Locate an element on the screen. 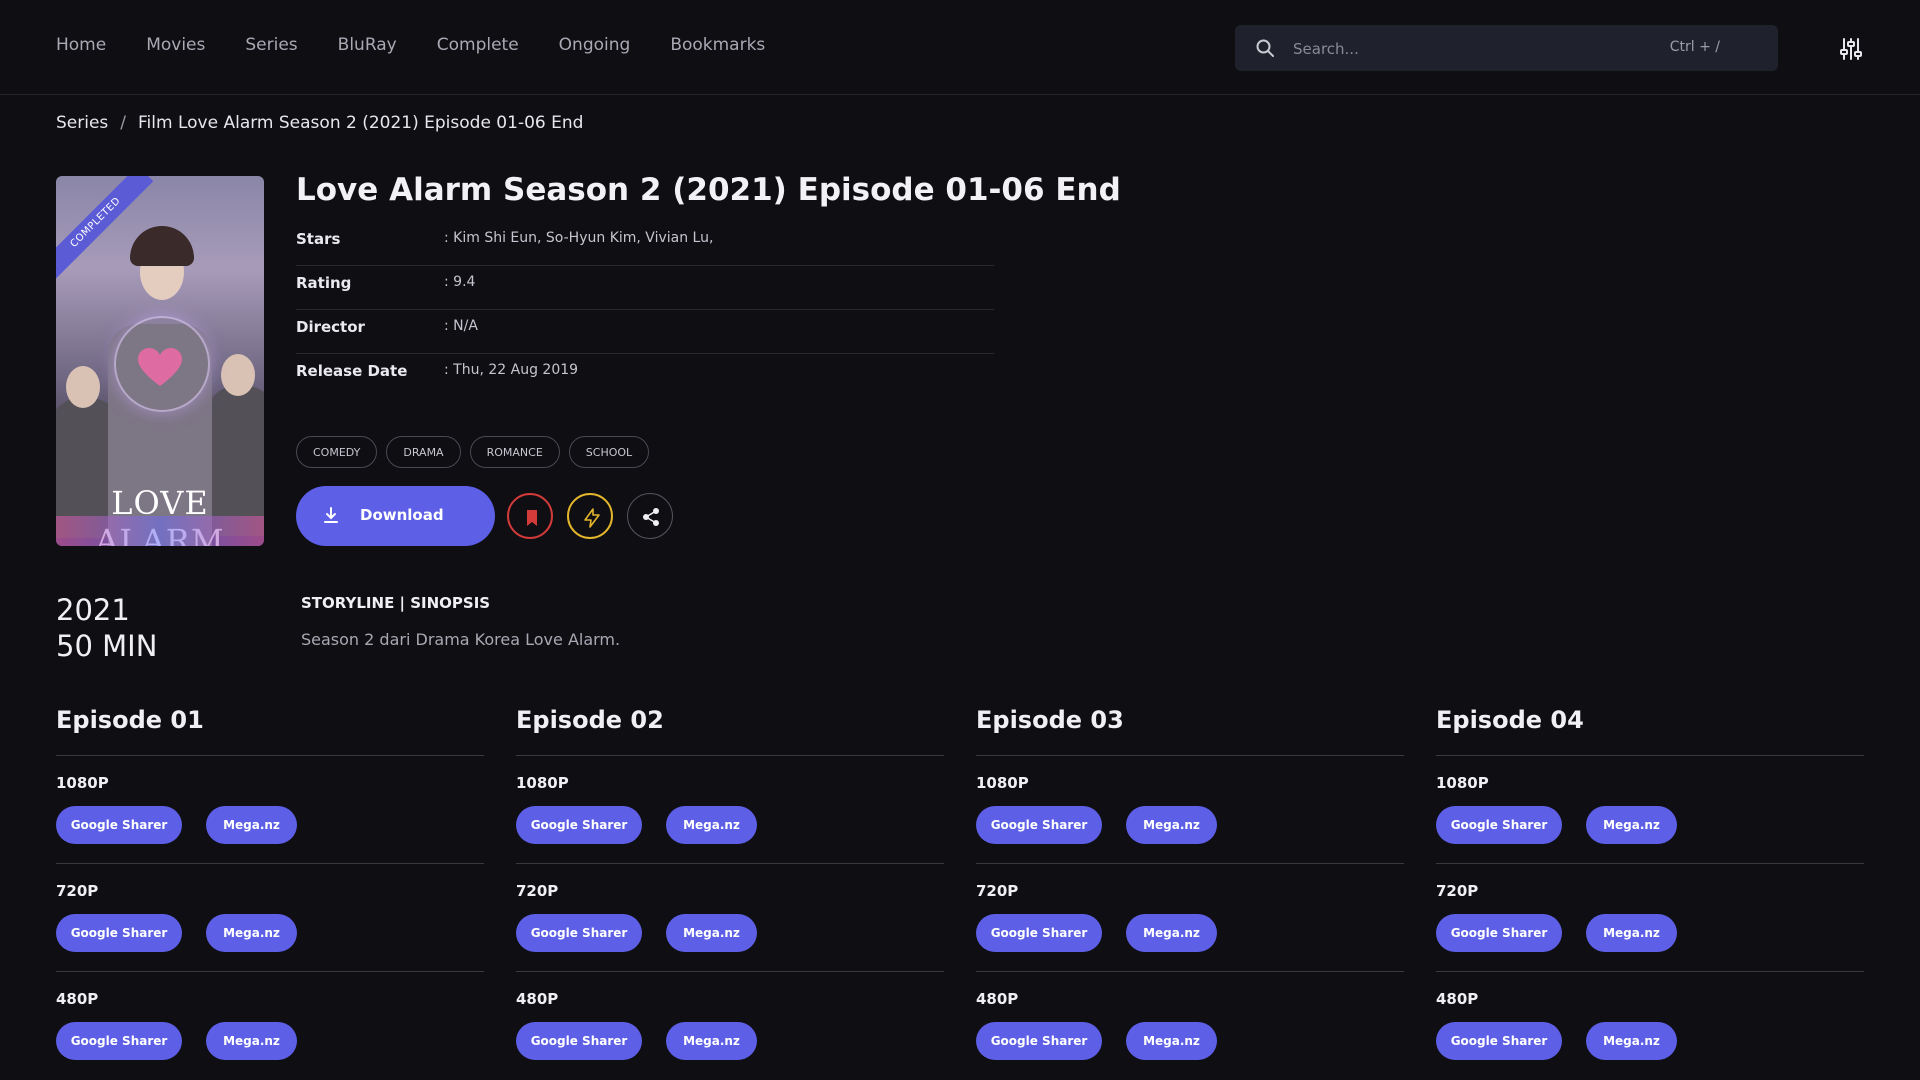 The height and width of the screenshot is (1080, 1920). nav-bluray: BluRay is located at coordinates (367, 45).